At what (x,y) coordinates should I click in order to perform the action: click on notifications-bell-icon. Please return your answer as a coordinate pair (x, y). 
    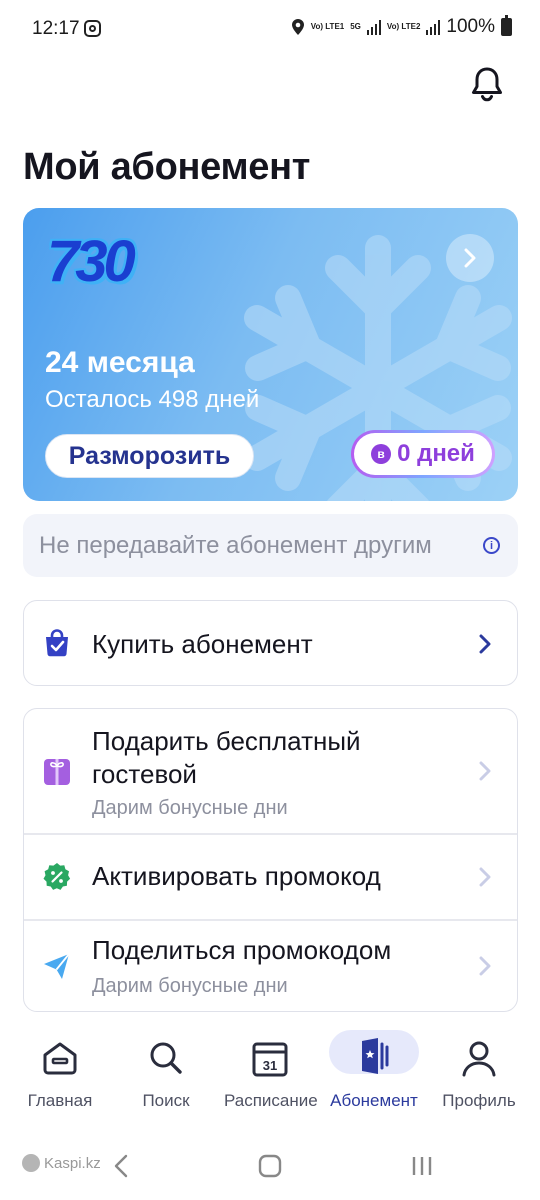
    Looking at the image, I should click on (487, 84).